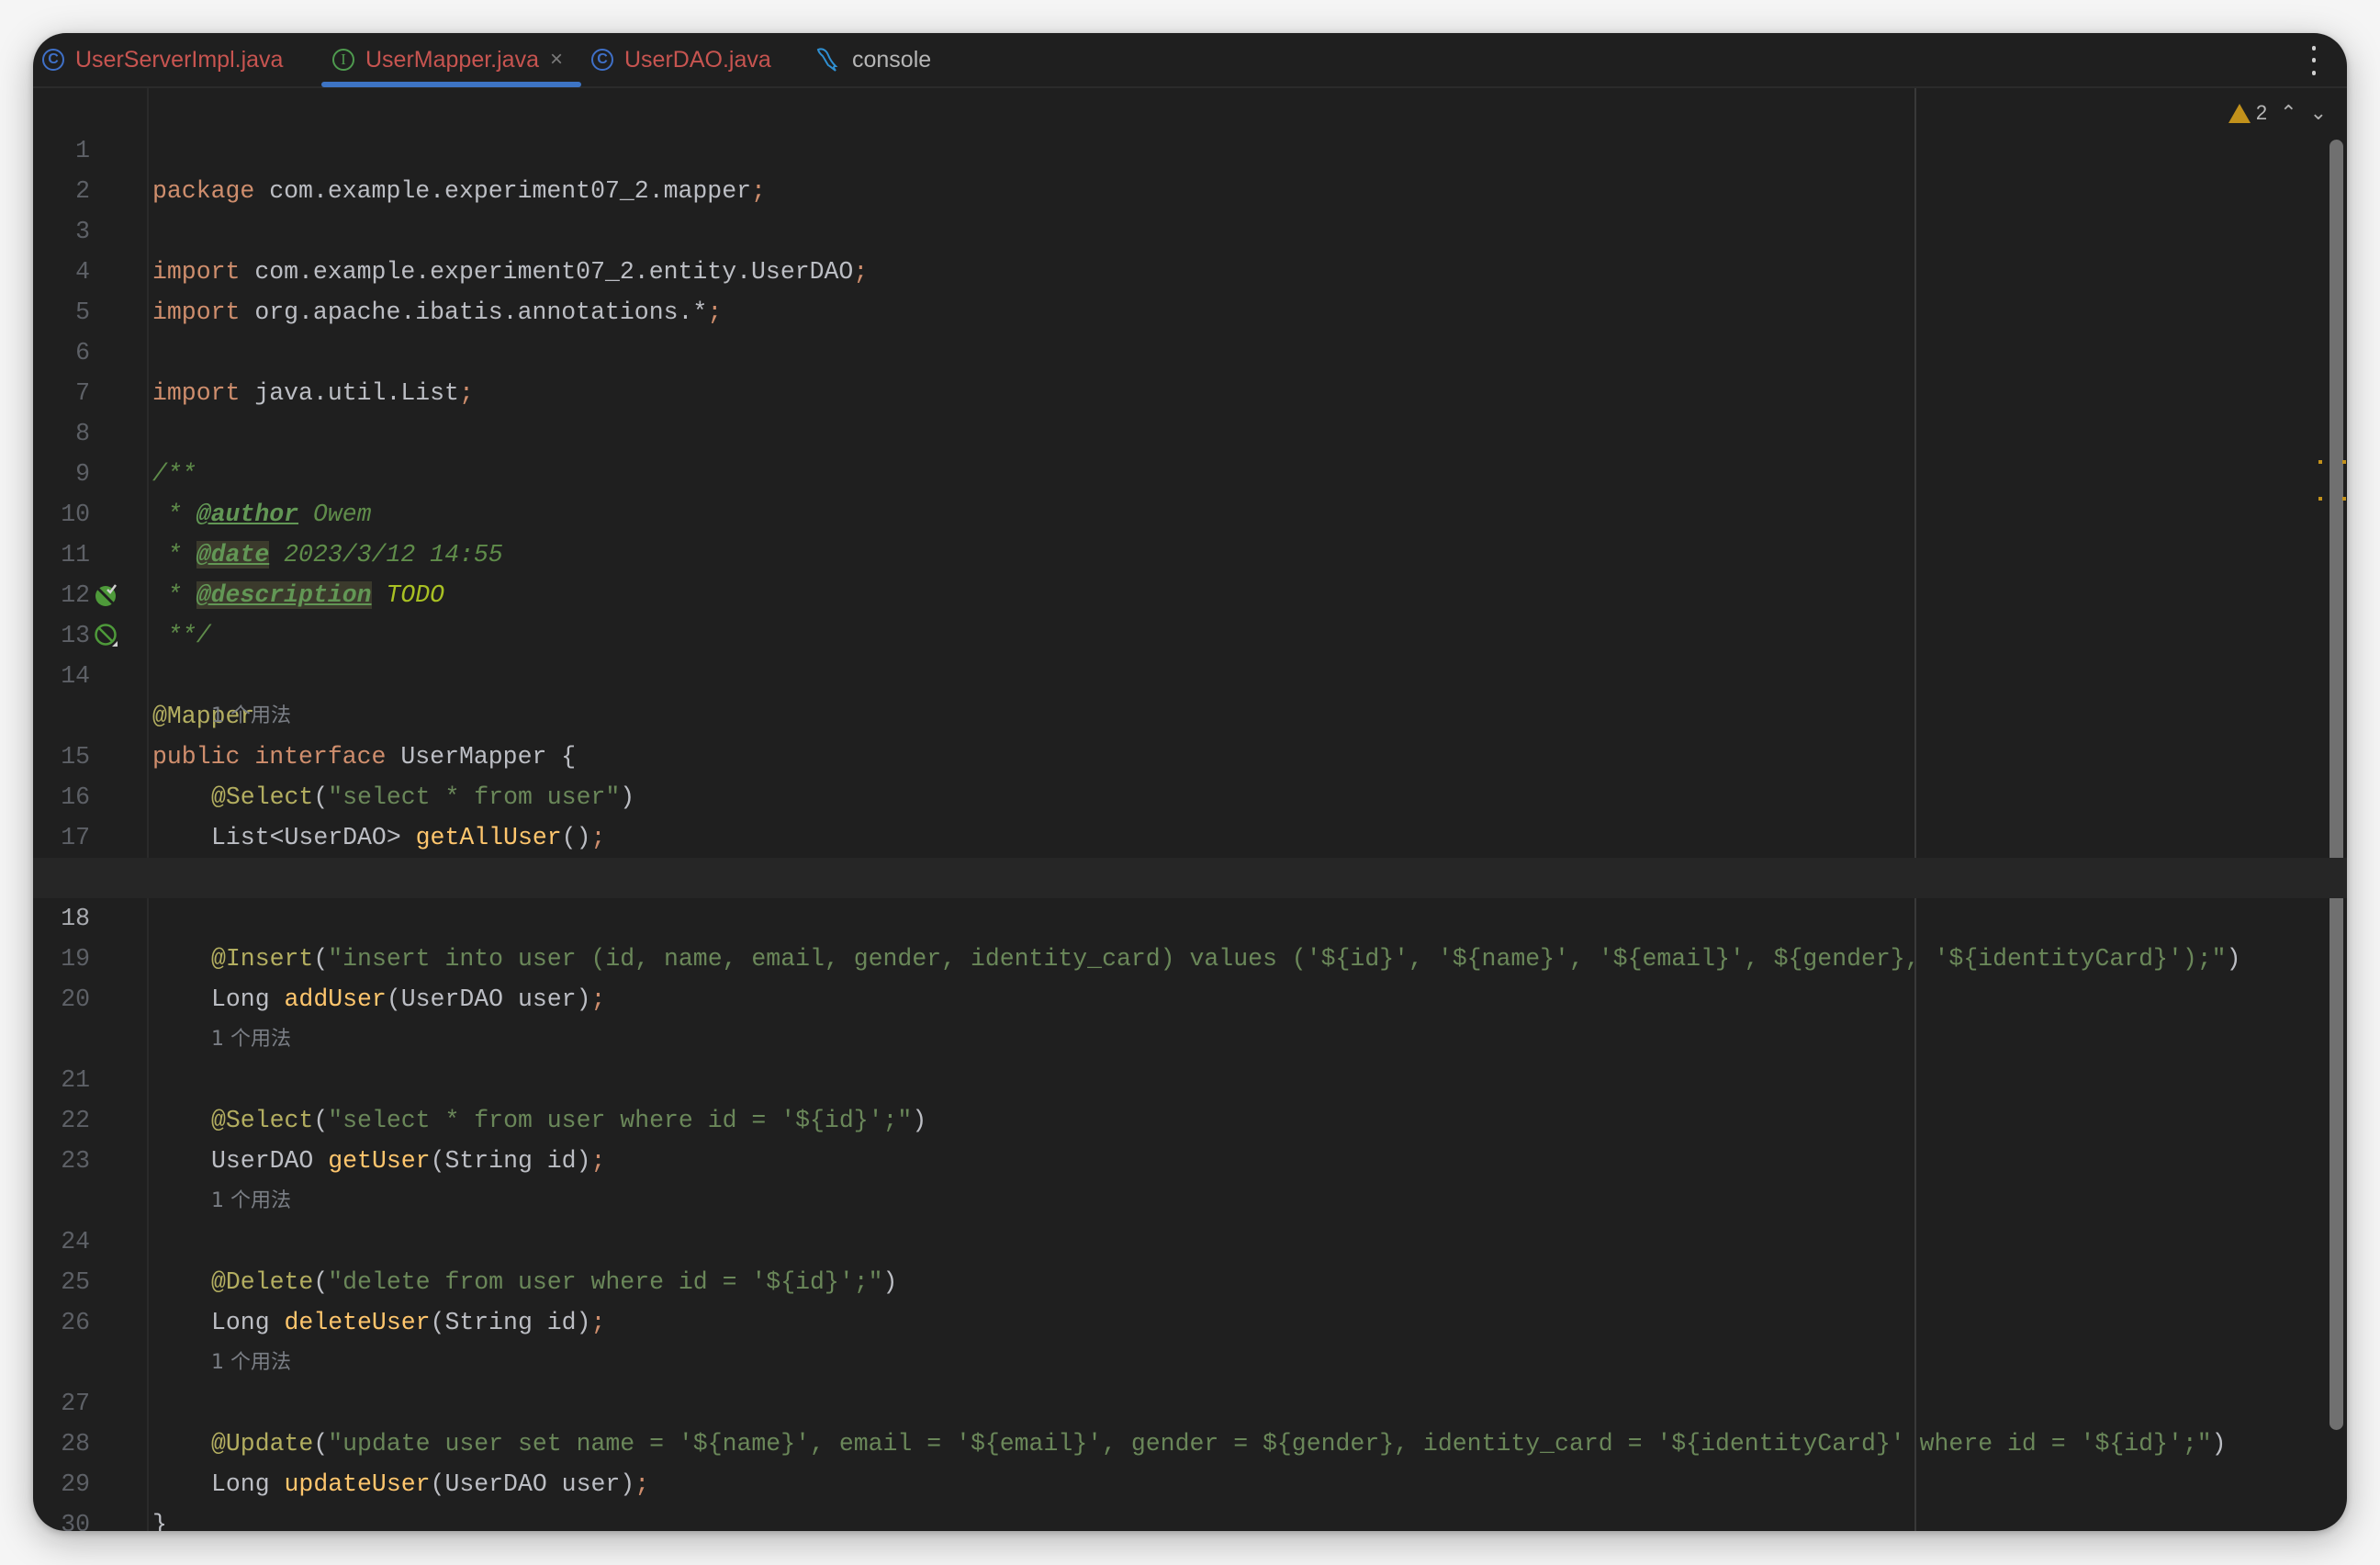 The height and width of the screenshot is (1565, 2380). I want to click on code-line: 9 * @author Owem, so click(1190, 470).